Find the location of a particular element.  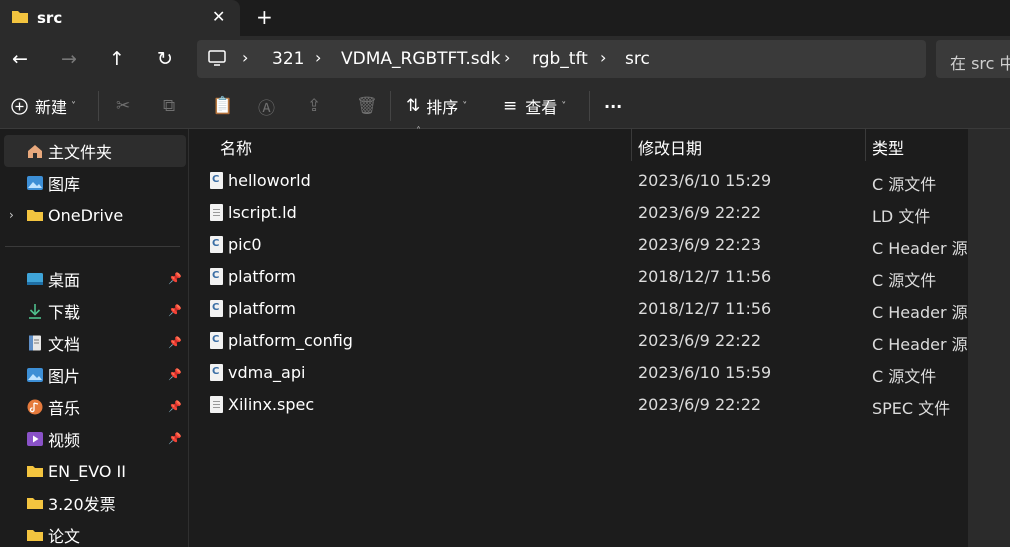

toolbar-divider is located at coordinates (589, 106).